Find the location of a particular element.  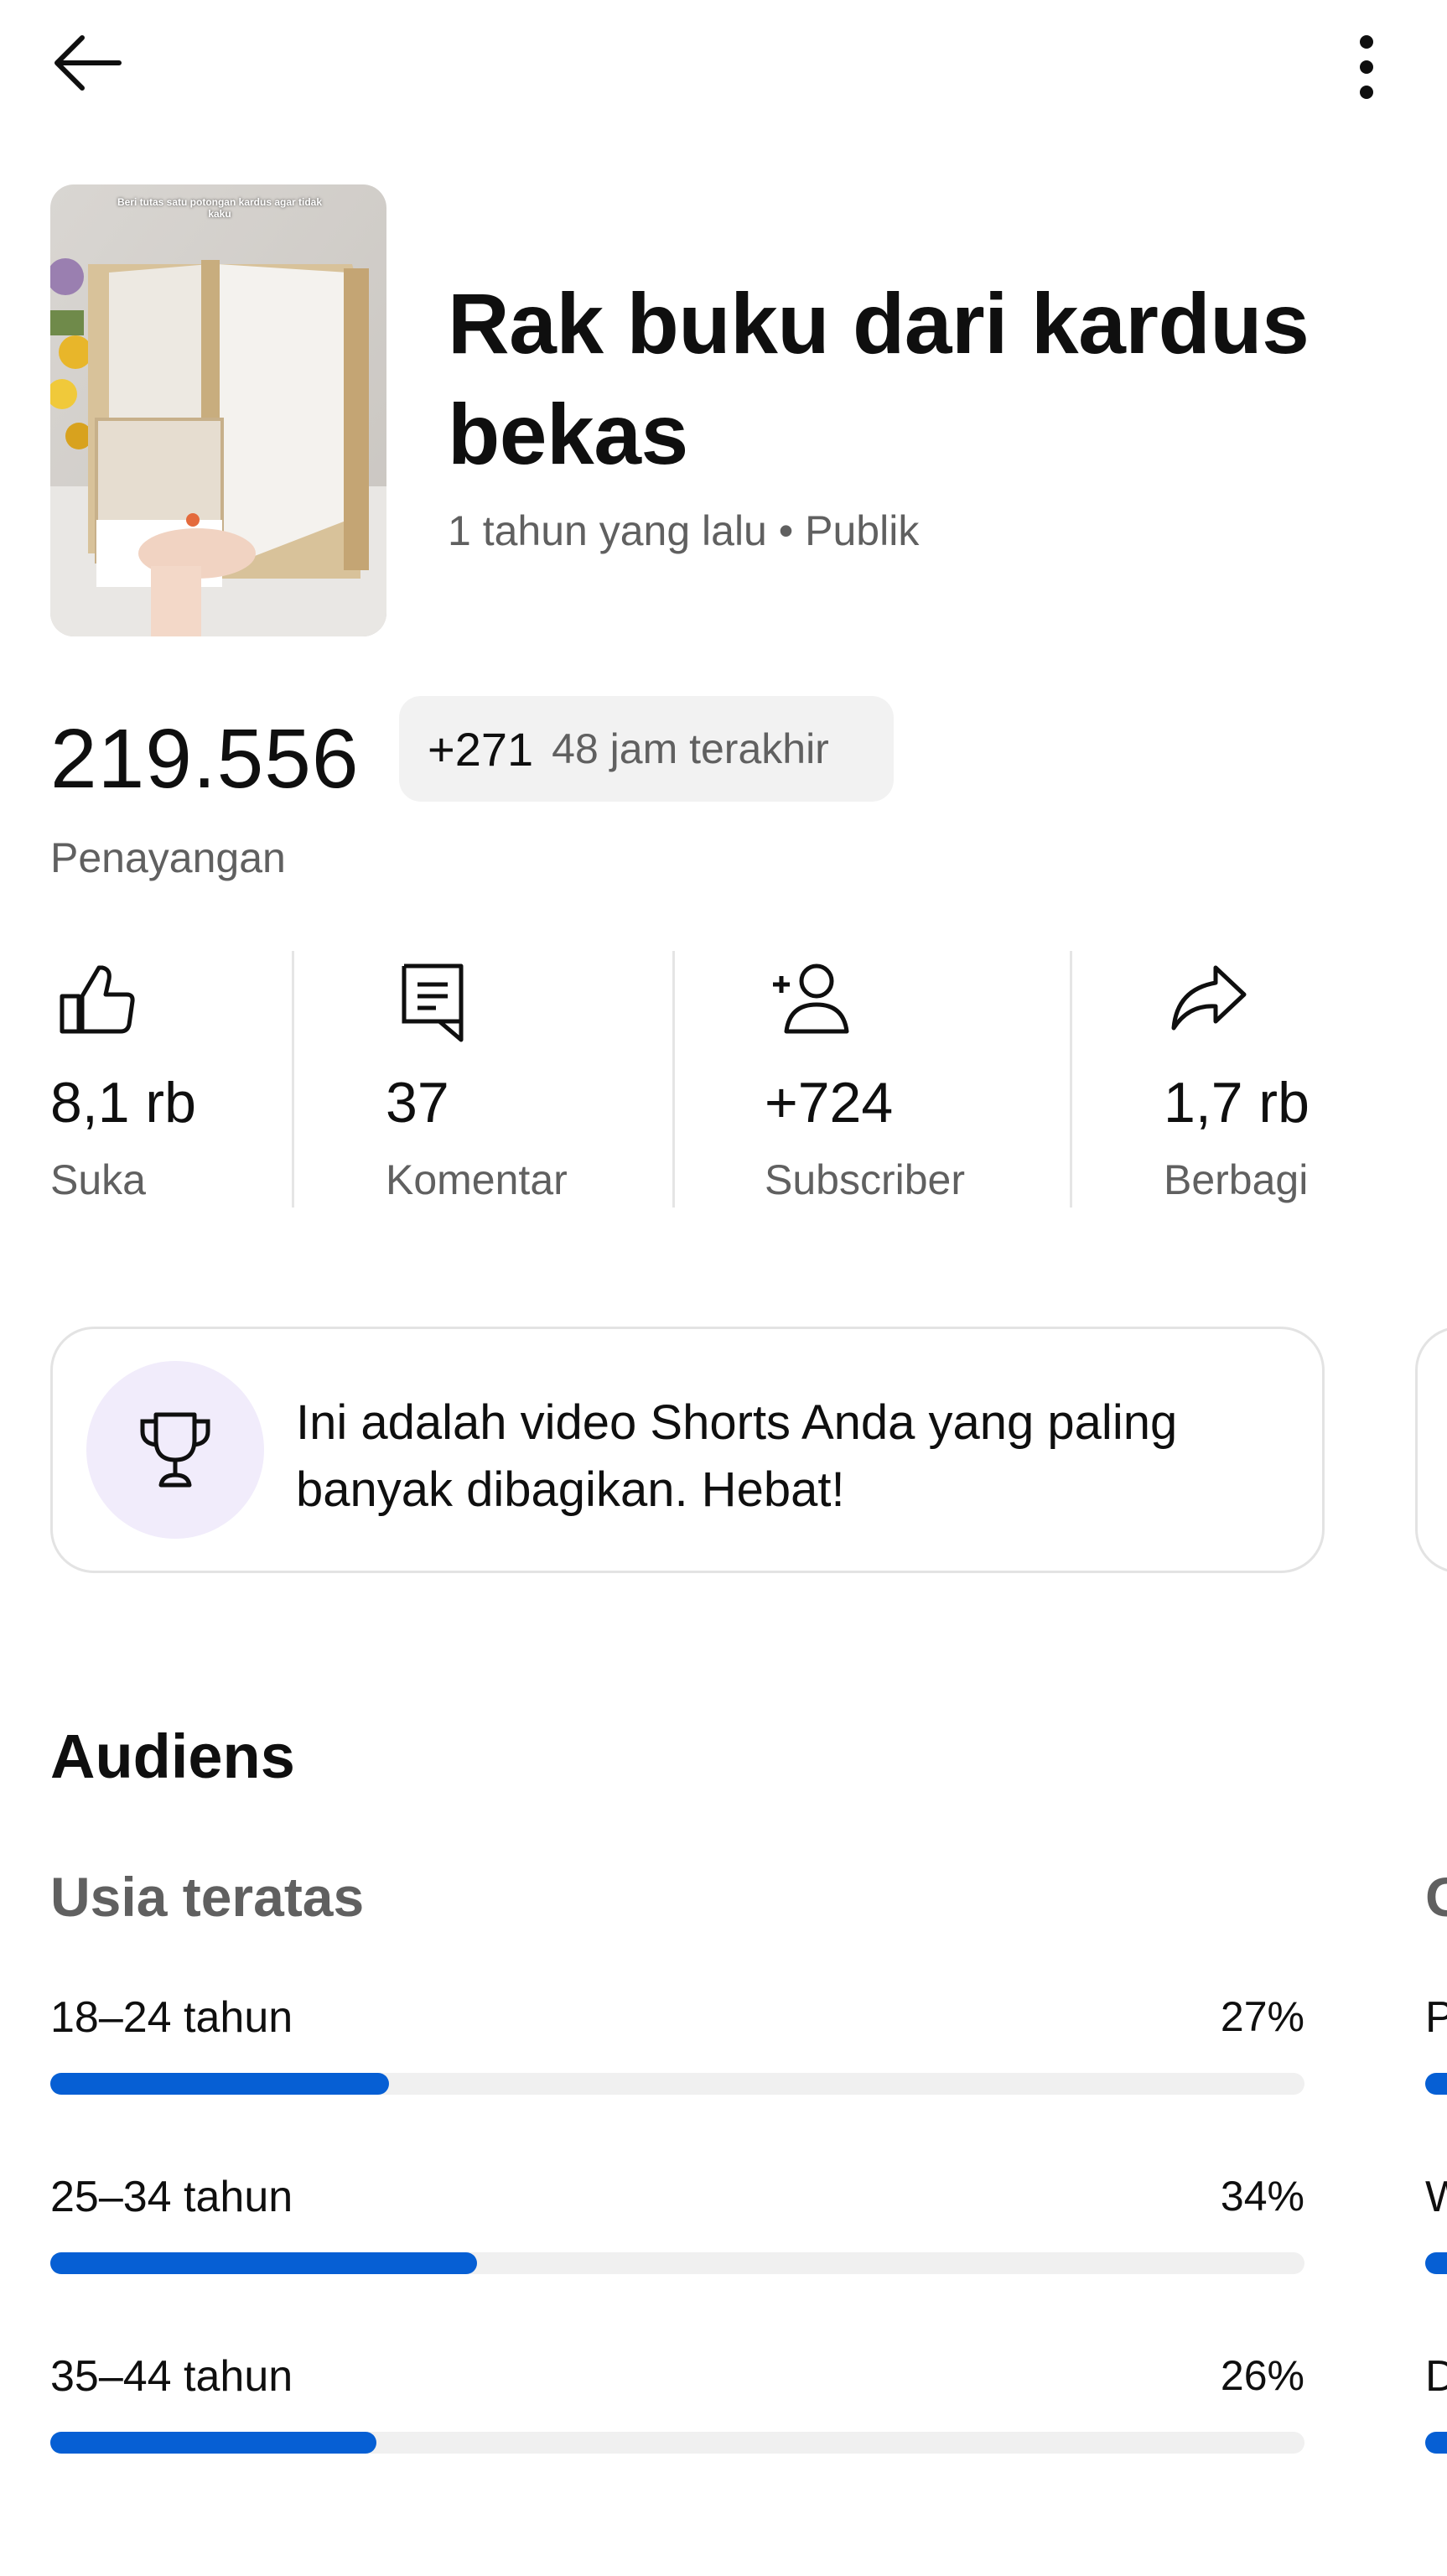

views-total: 219.556 is located at coordinates (205, 759).